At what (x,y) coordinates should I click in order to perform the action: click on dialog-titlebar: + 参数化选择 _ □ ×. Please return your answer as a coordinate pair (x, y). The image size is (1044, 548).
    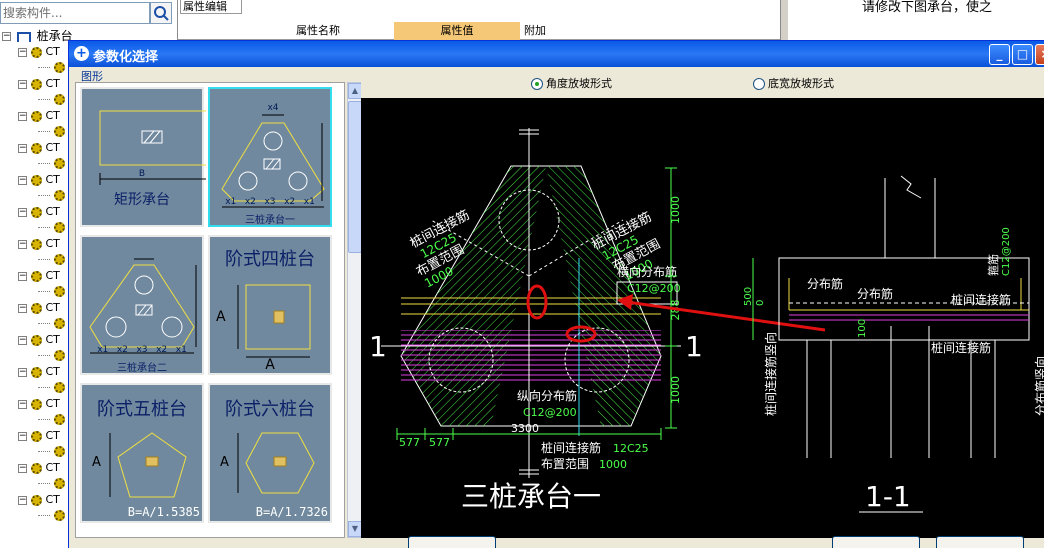
    Looking at the image, I should click on (556, 54).